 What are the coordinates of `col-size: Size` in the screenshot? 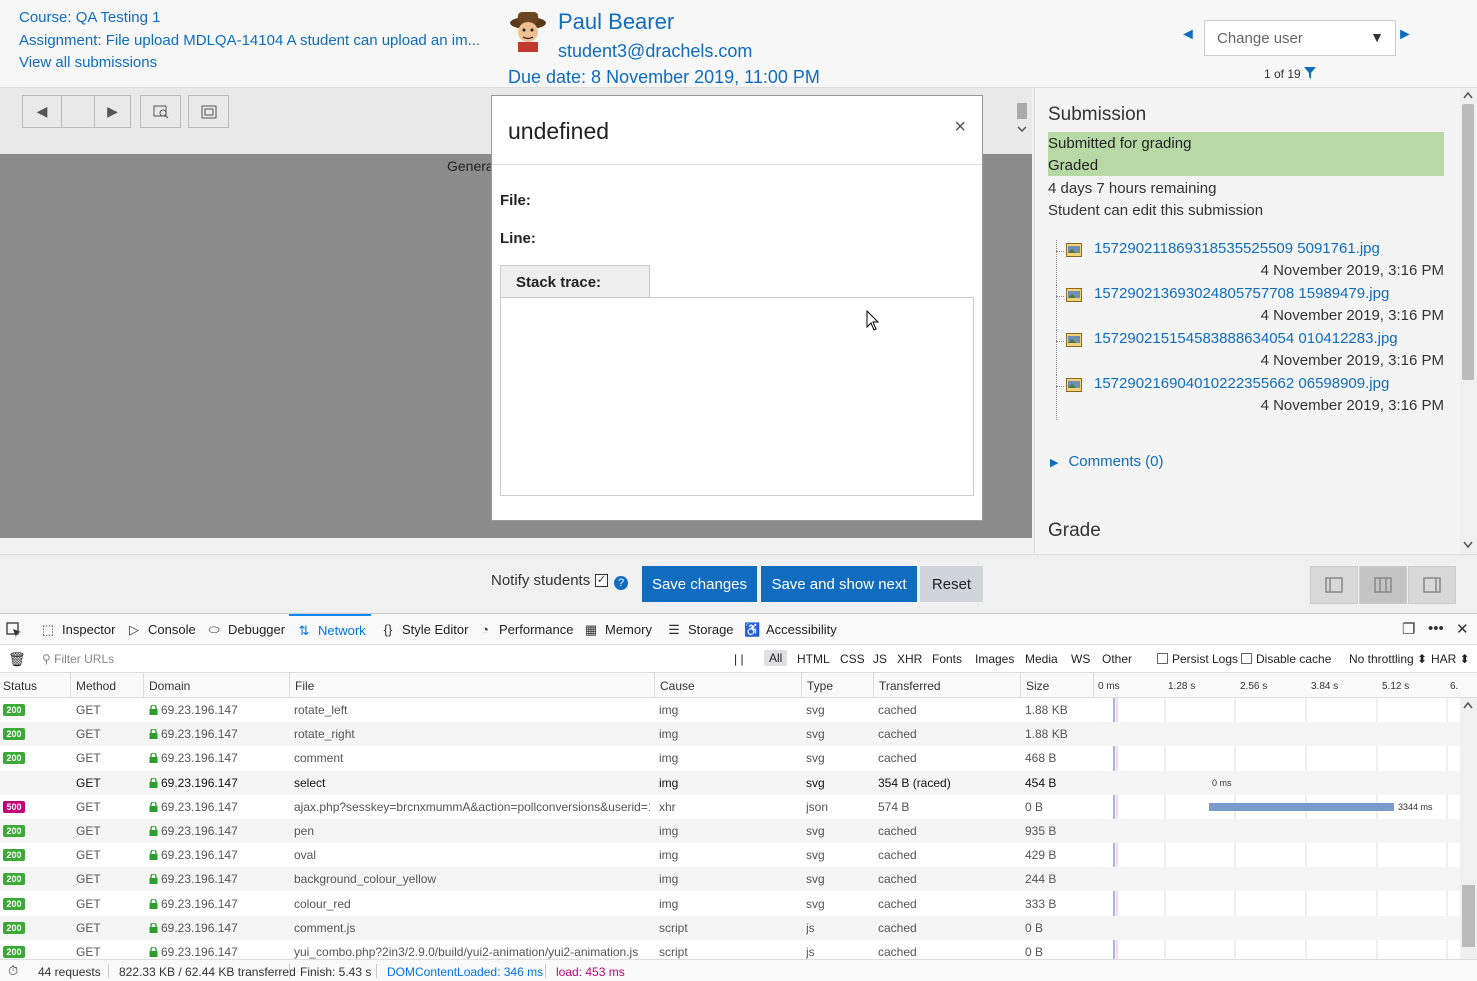 It's located at (1037, 686).